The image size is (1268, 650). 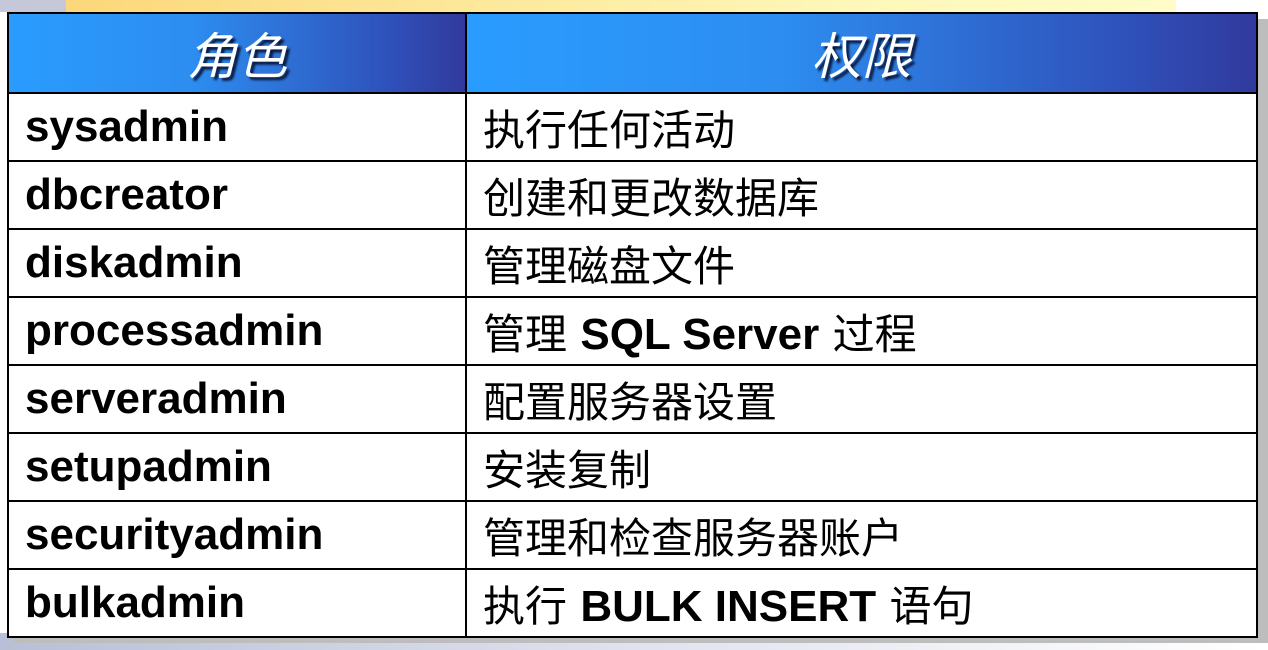 I want to click on table-row: dbcreator 创建和更改数据库, so click(x=632, y=195).